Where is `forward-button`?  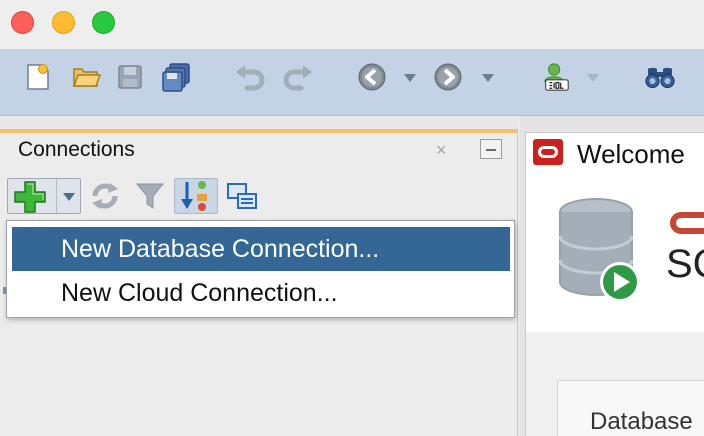 forward-button is located at coordinates (448, 77).